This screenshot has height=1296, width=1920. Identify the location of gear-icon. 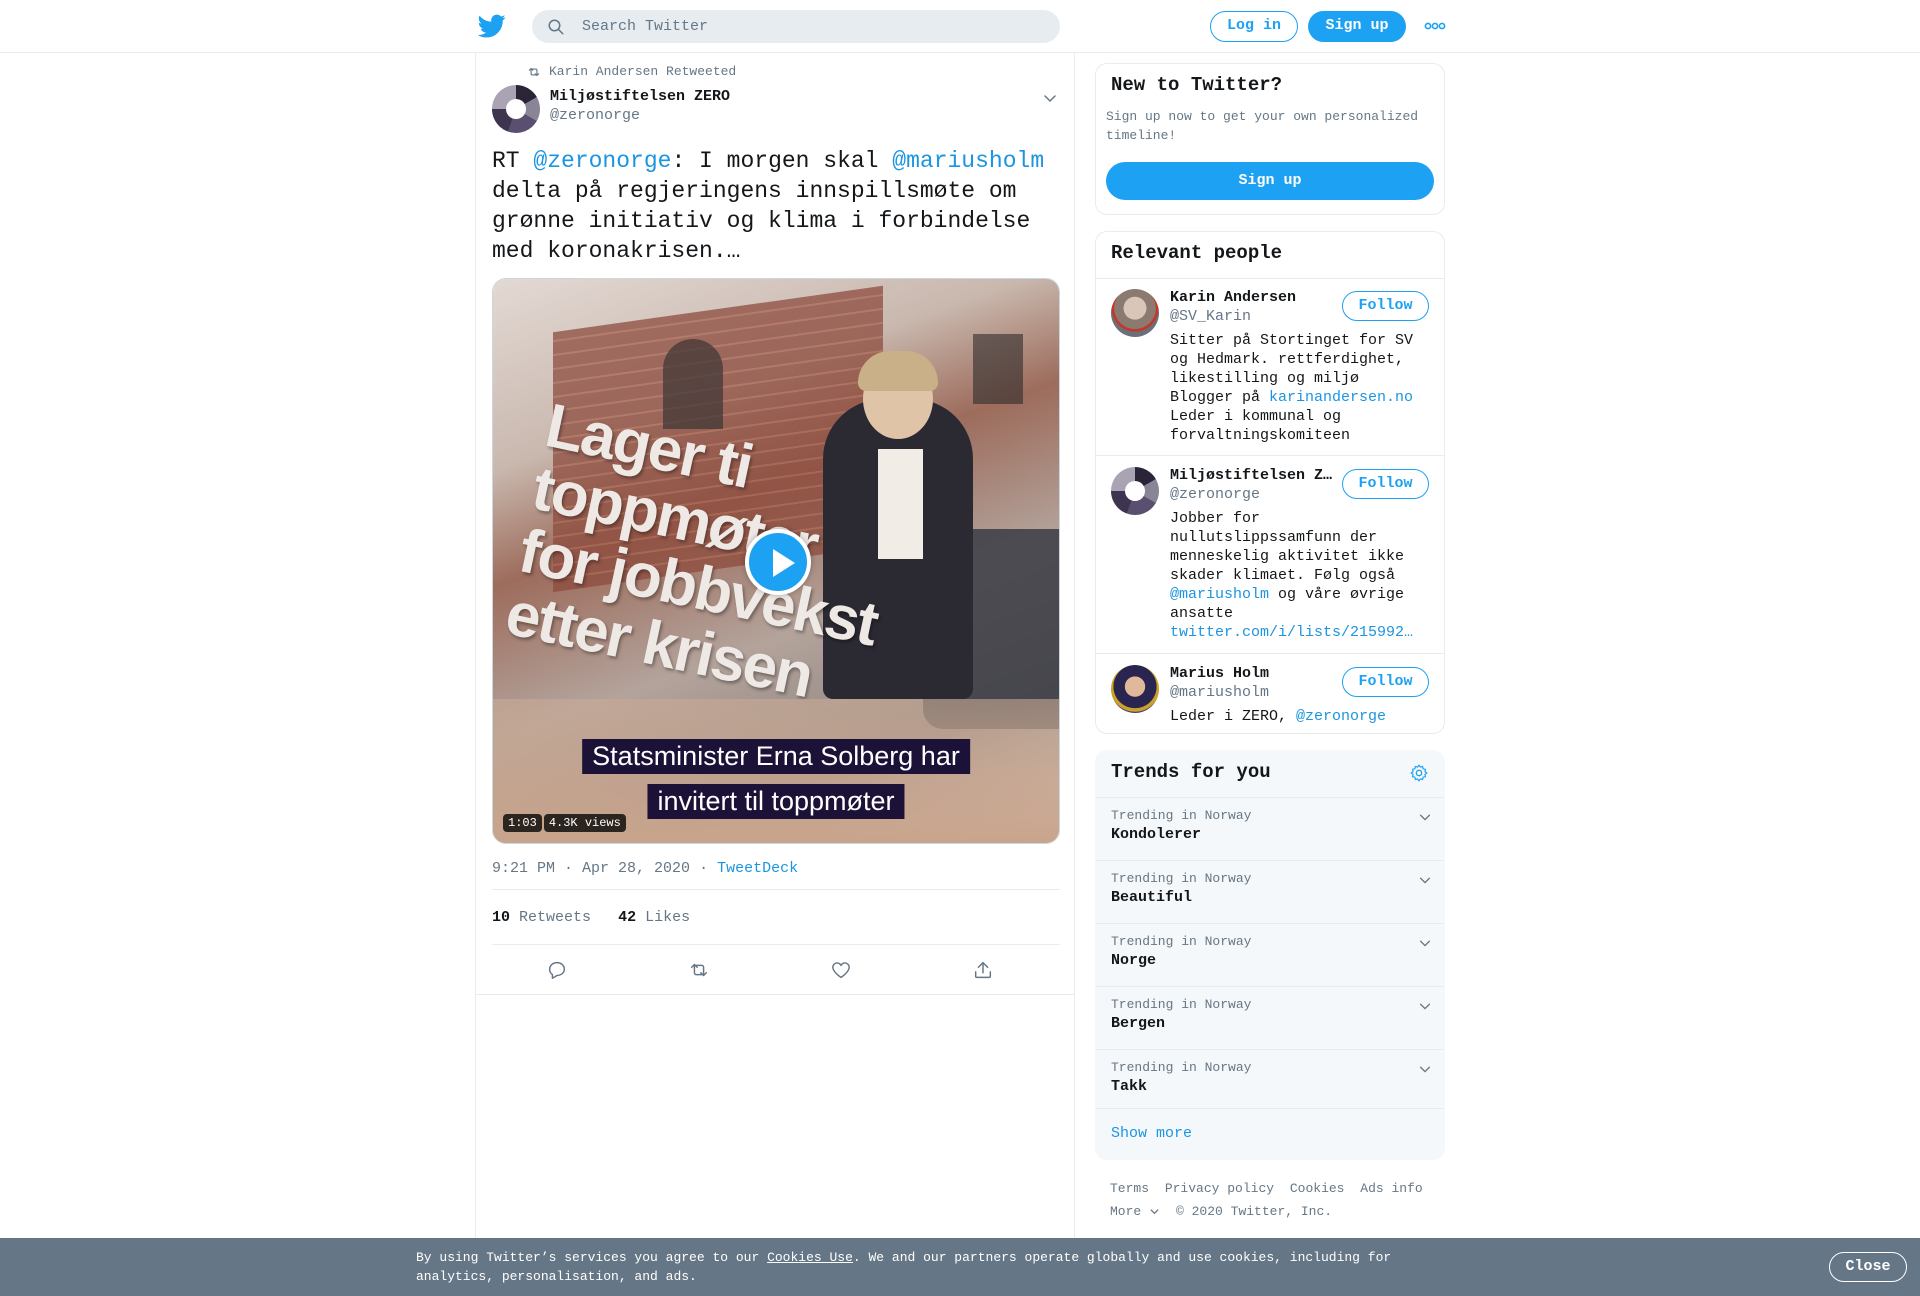
(1419, 773).